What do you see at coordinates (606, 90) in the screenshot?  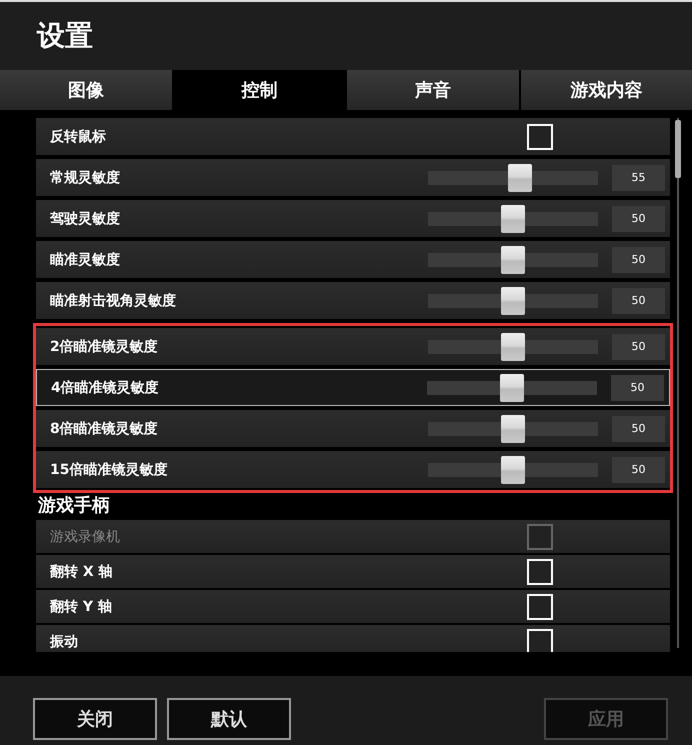 I see `tab: 游戏内容` at bounding box center [606, 90].